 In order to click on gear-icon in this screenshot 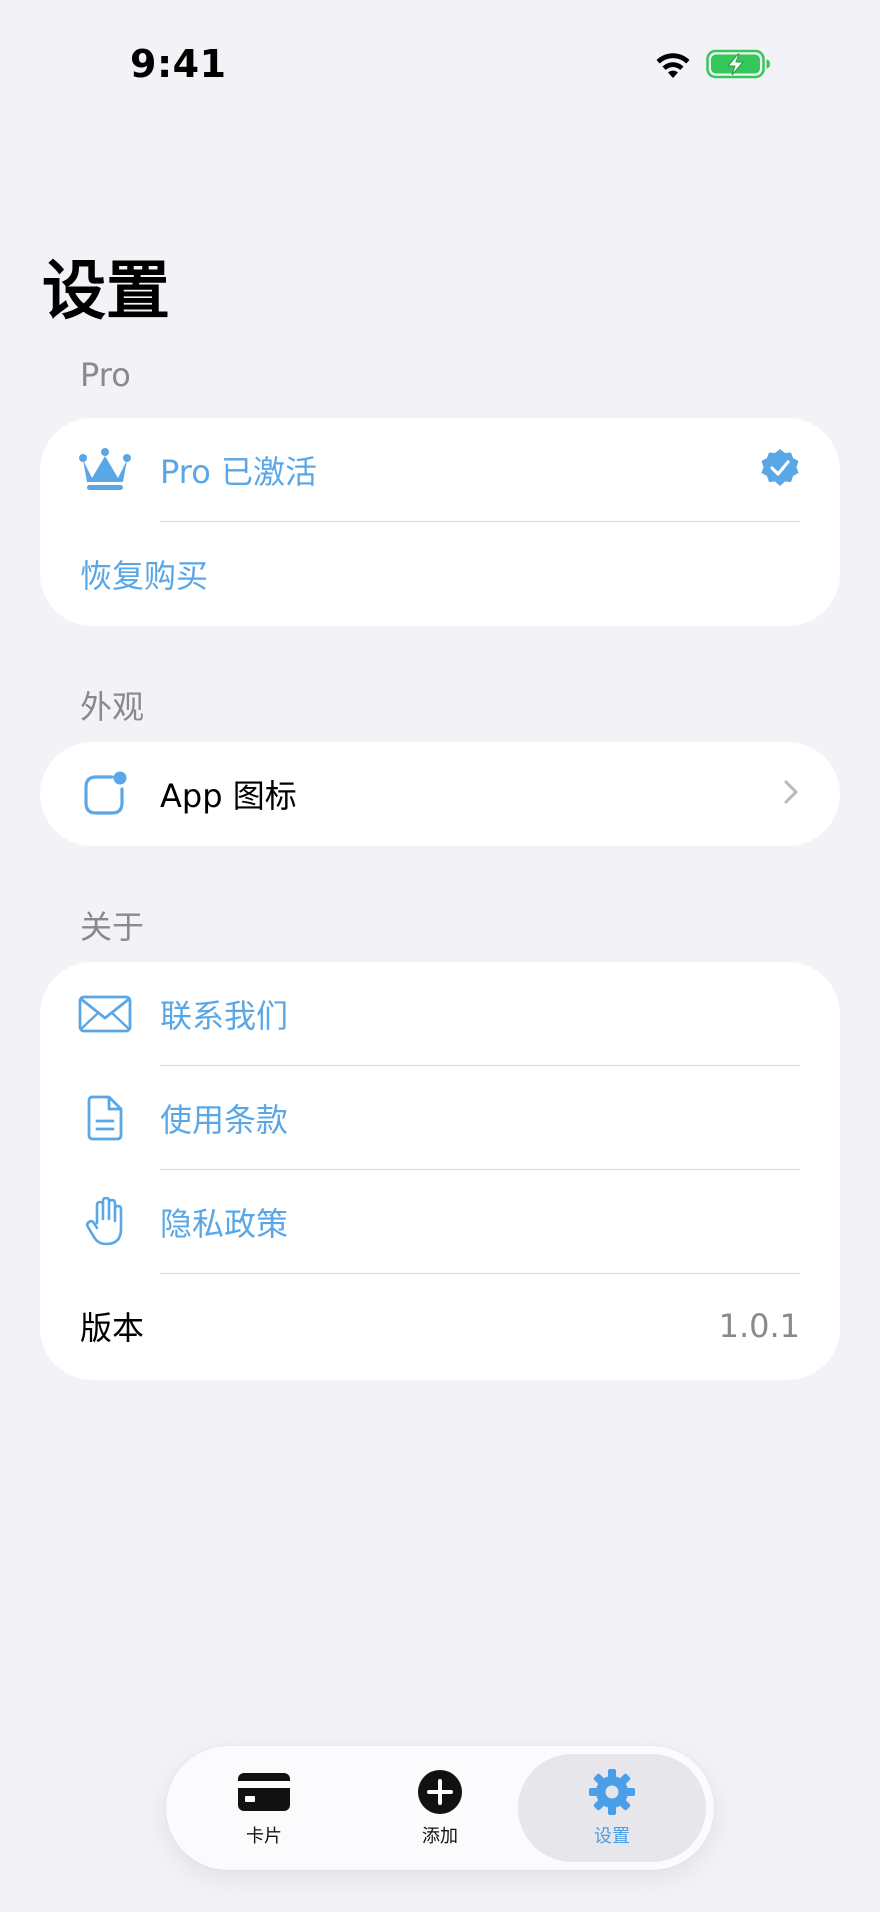, I will do `click(612, 1792)`.